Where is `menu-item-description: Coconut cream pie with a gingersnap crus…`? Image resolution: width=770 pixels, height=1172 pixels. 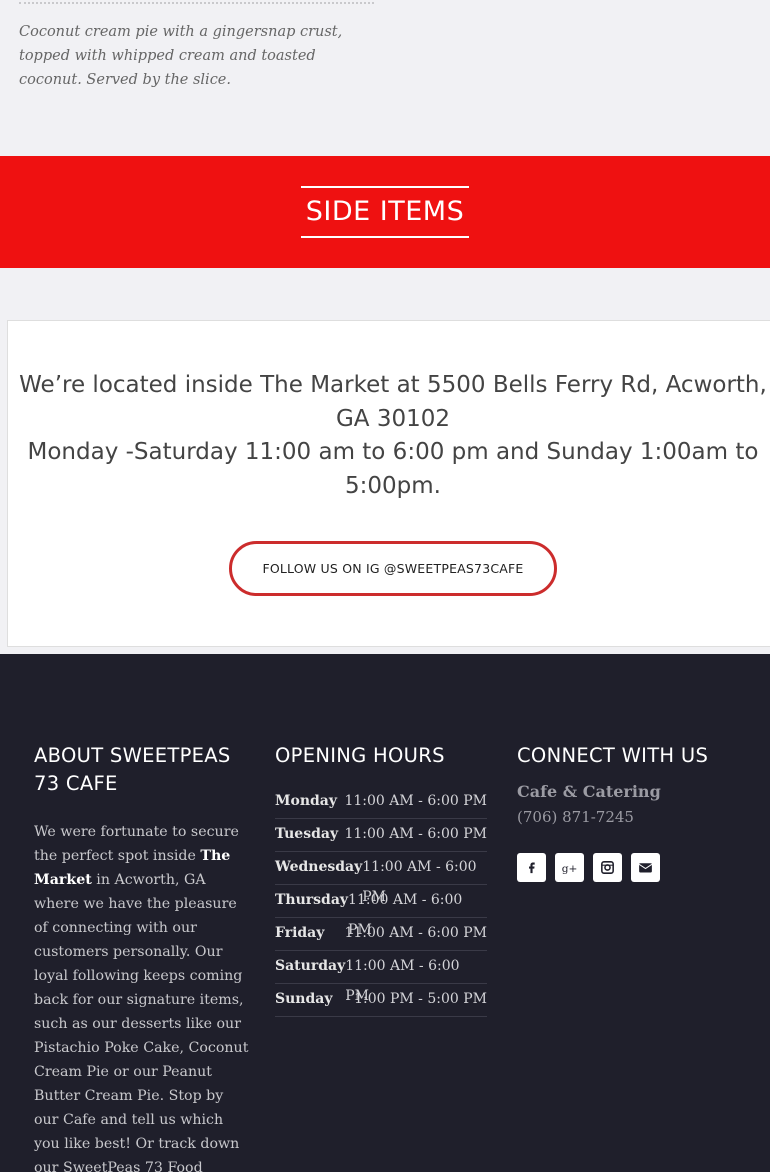
menu-item-description: Coconut cream pie with a gingersnap crus… is located at coordinates (181, 56).